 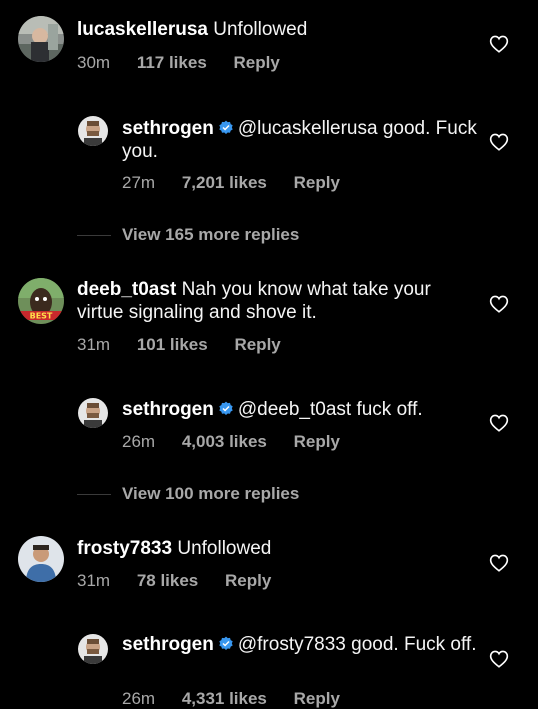 I want to click on likes-count: 78 likes, so click(x=167, y=581).